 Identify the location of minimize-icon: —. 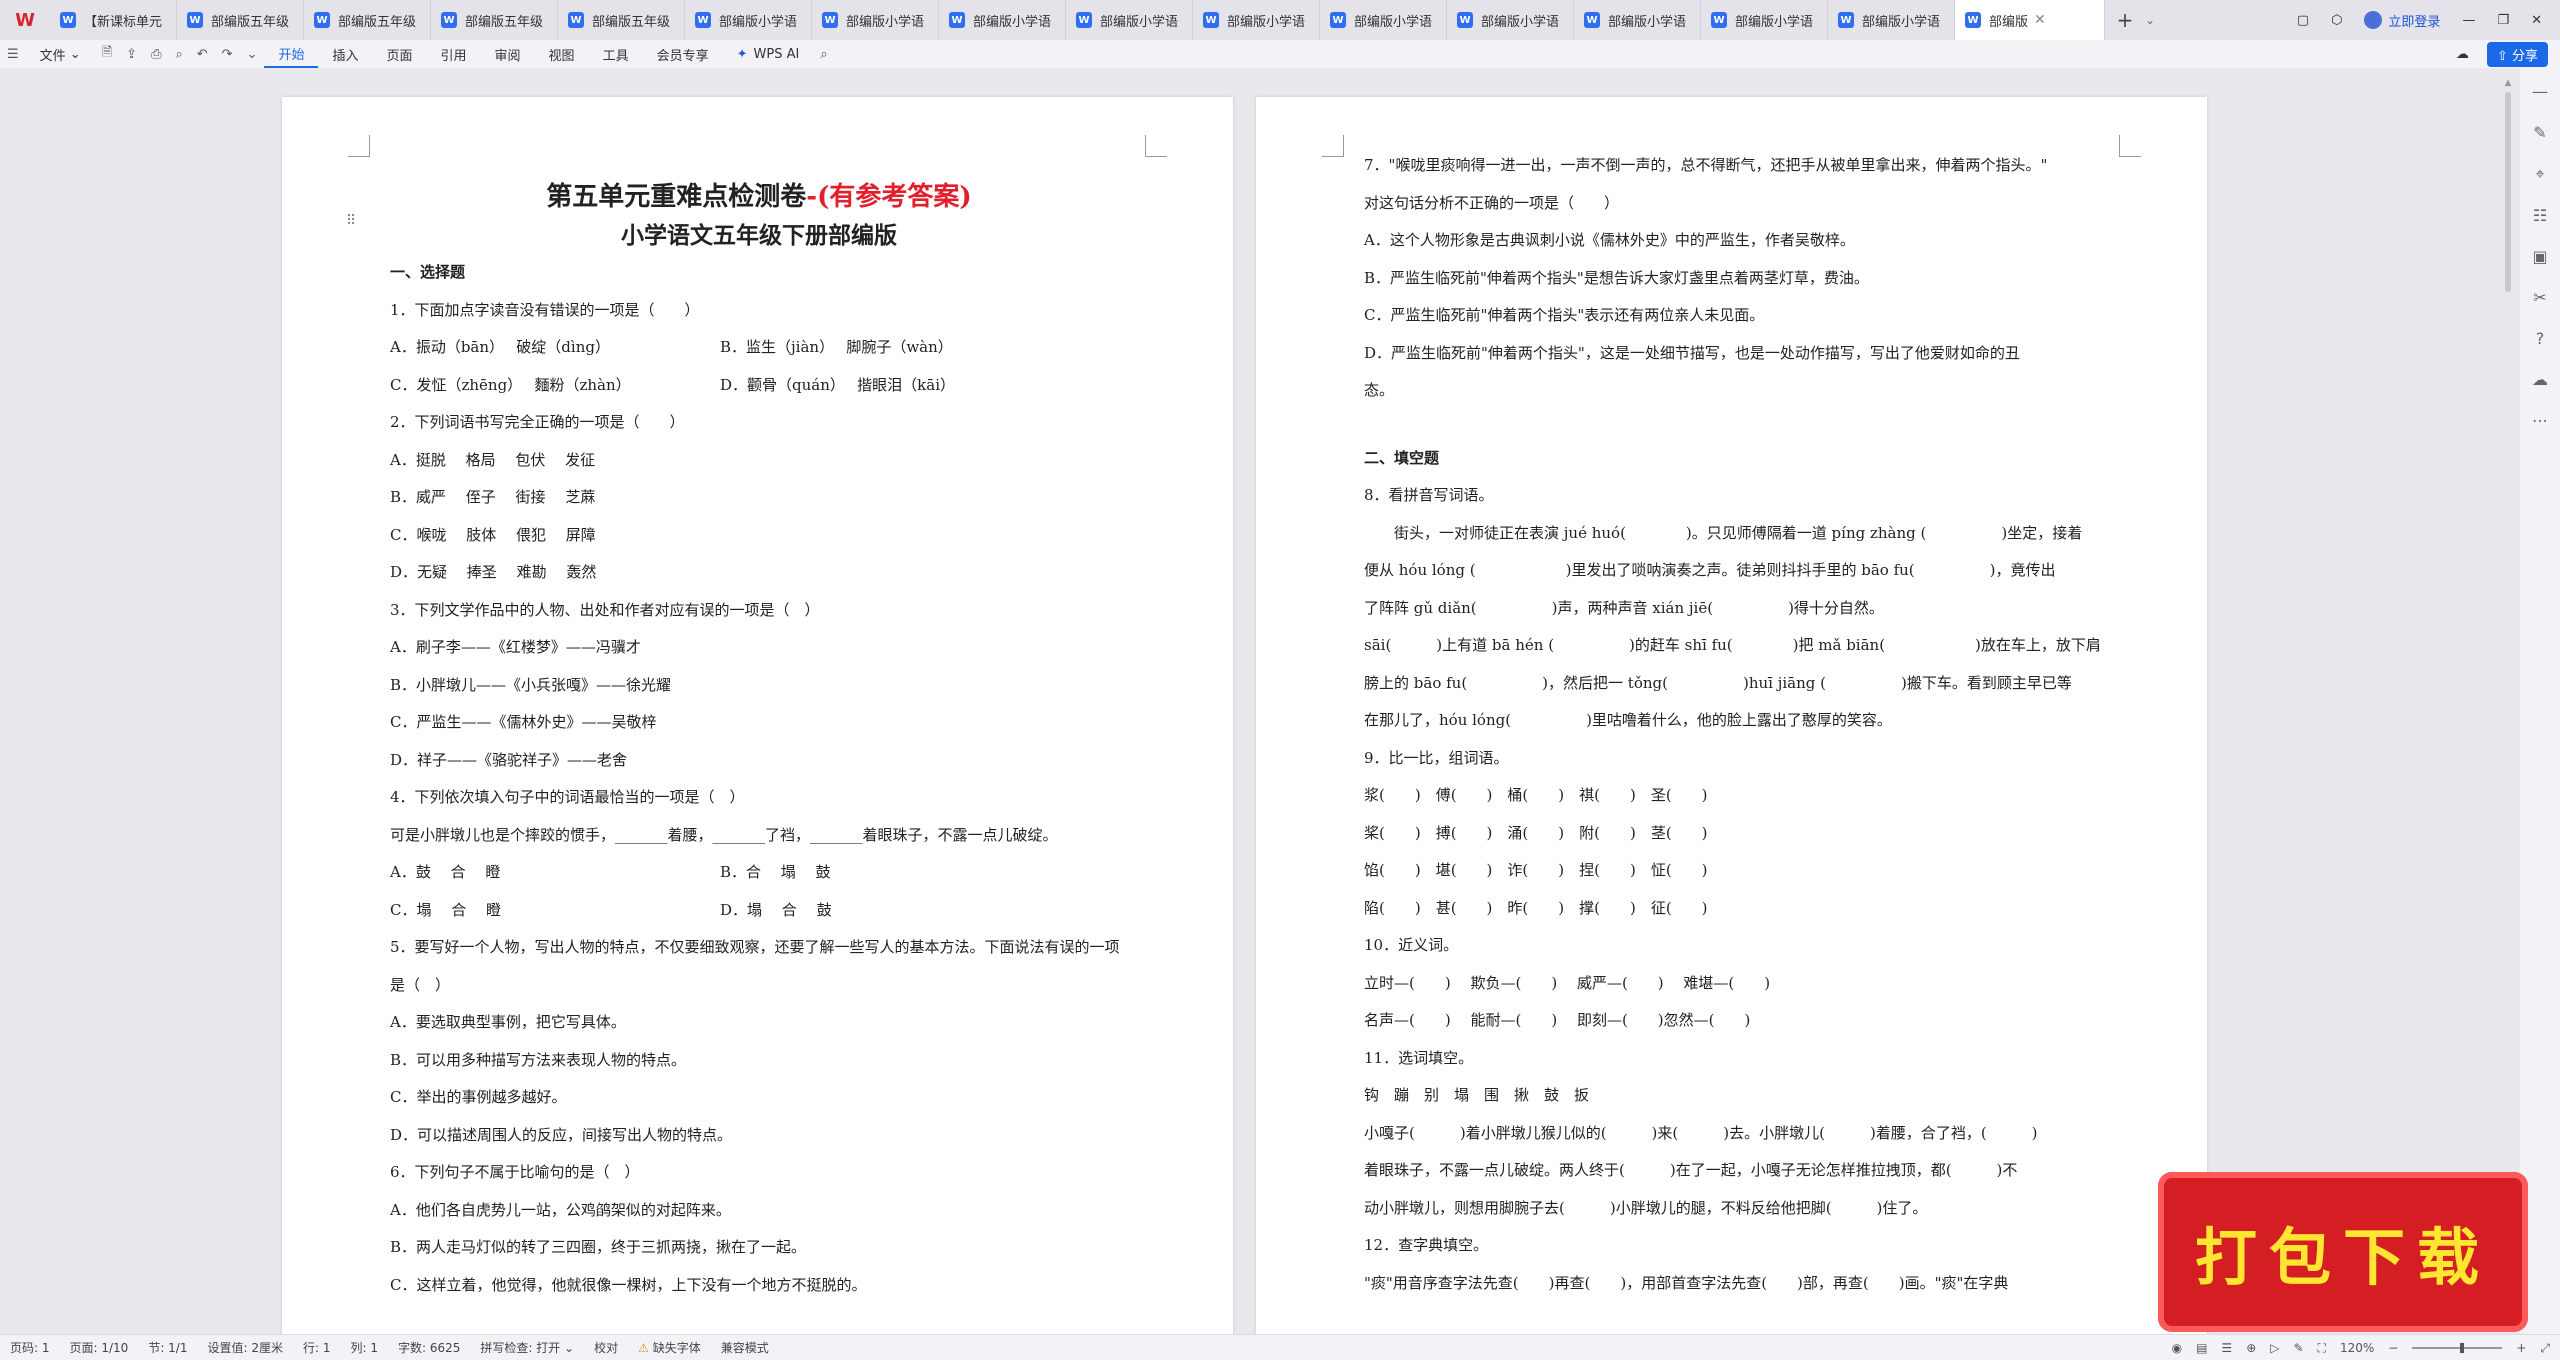
(2468, 20).